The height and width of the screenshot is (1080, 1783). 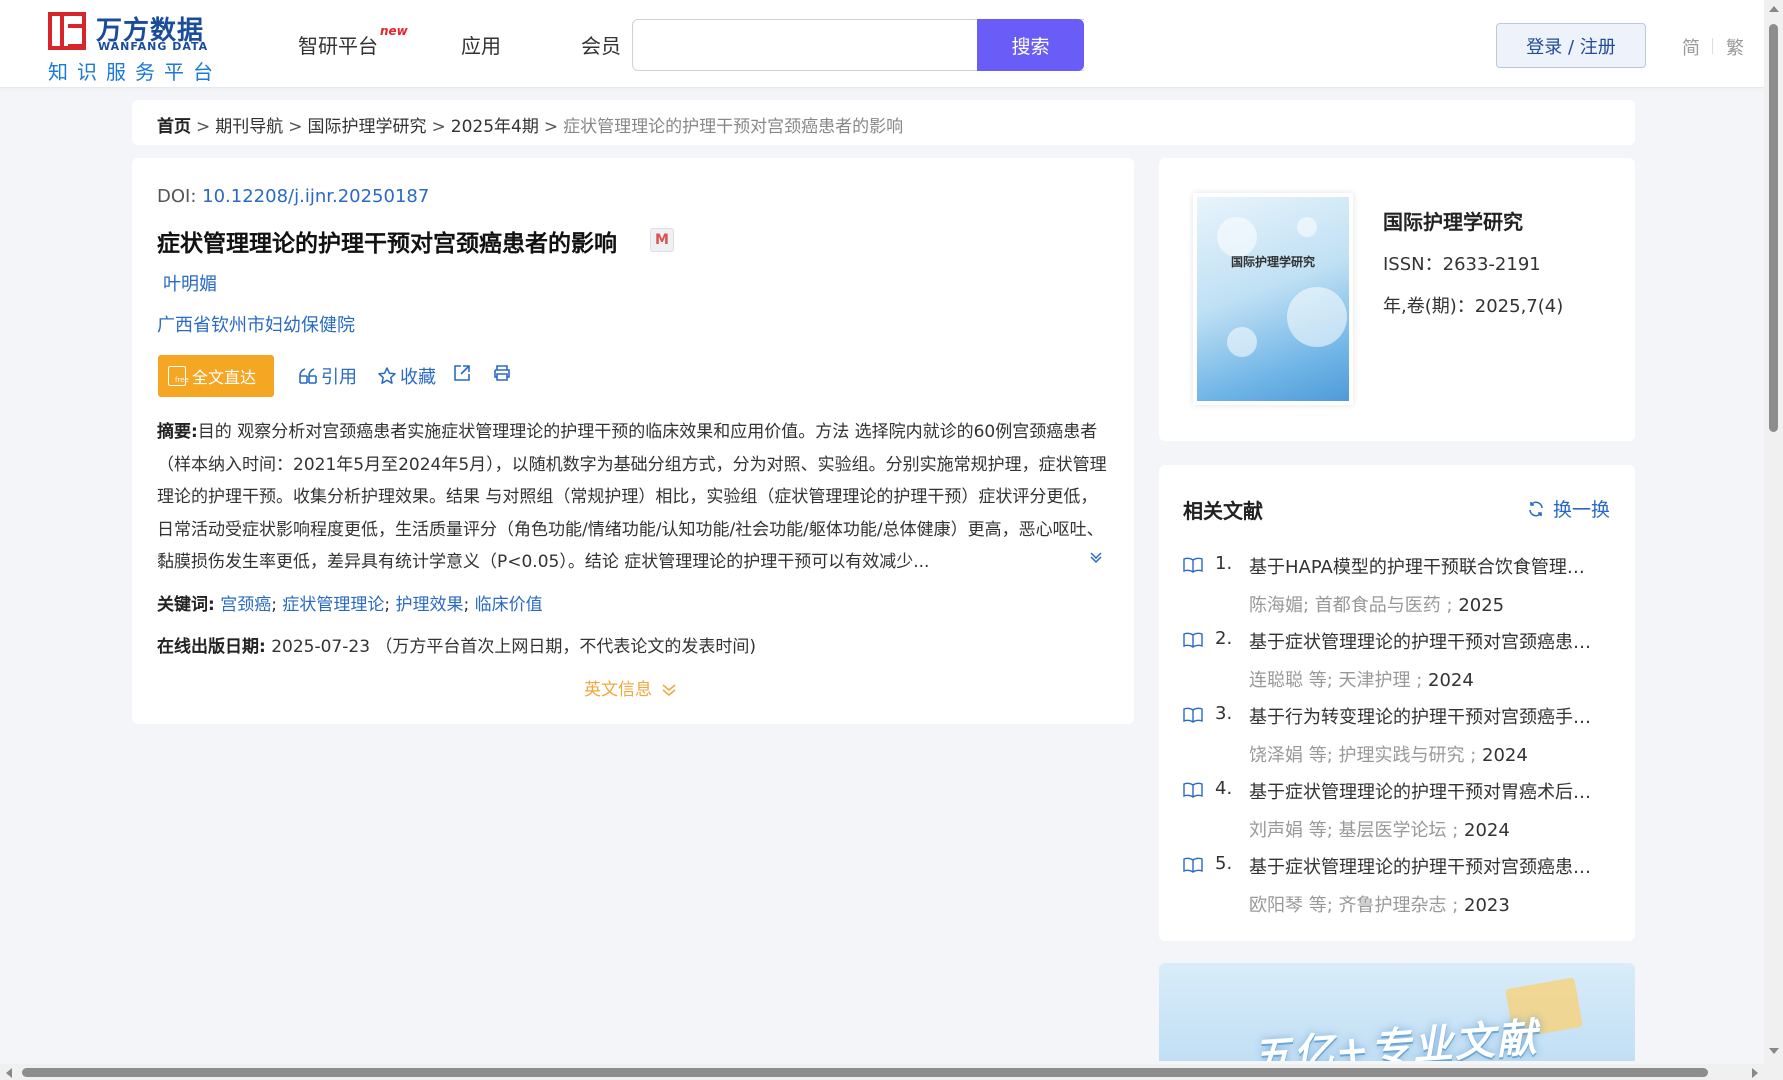 I want to click on refresh-button: 换一换, so click(x=1568, y=508).